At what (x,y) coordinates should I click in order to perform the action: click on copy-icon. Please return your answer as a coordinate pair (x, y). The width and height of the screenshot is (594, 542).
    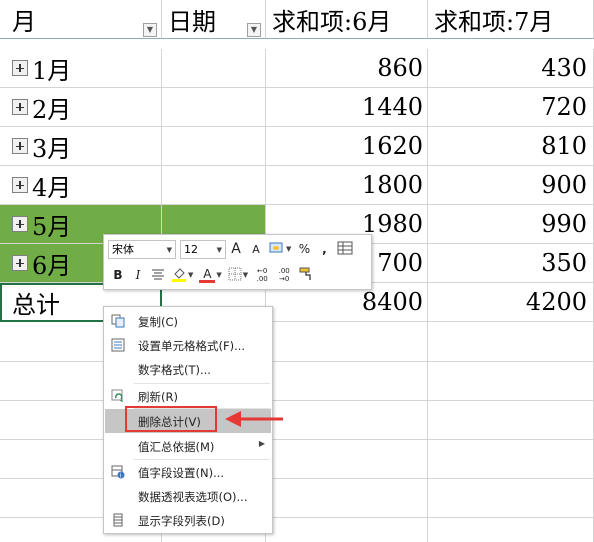
    Looking at the image, I should click on (118, 321).